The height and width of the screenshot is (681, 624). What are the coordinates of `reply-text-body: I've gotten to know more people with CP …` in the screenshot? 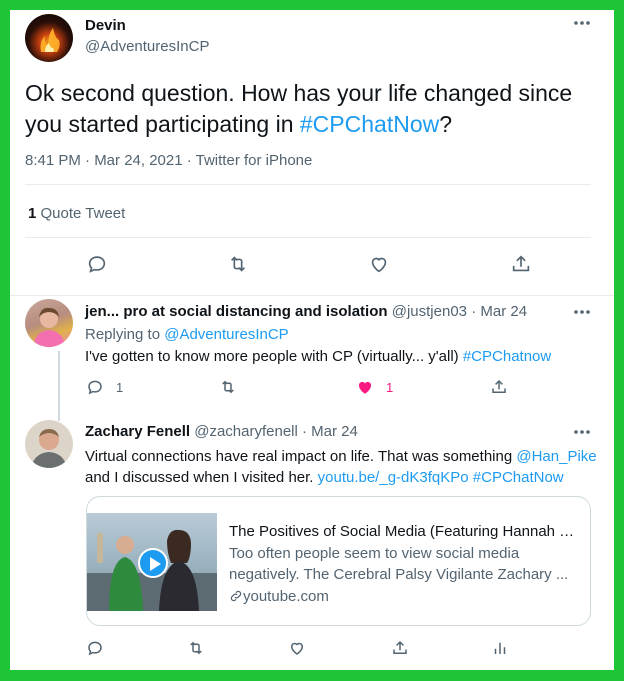 It's located at (274, 356).